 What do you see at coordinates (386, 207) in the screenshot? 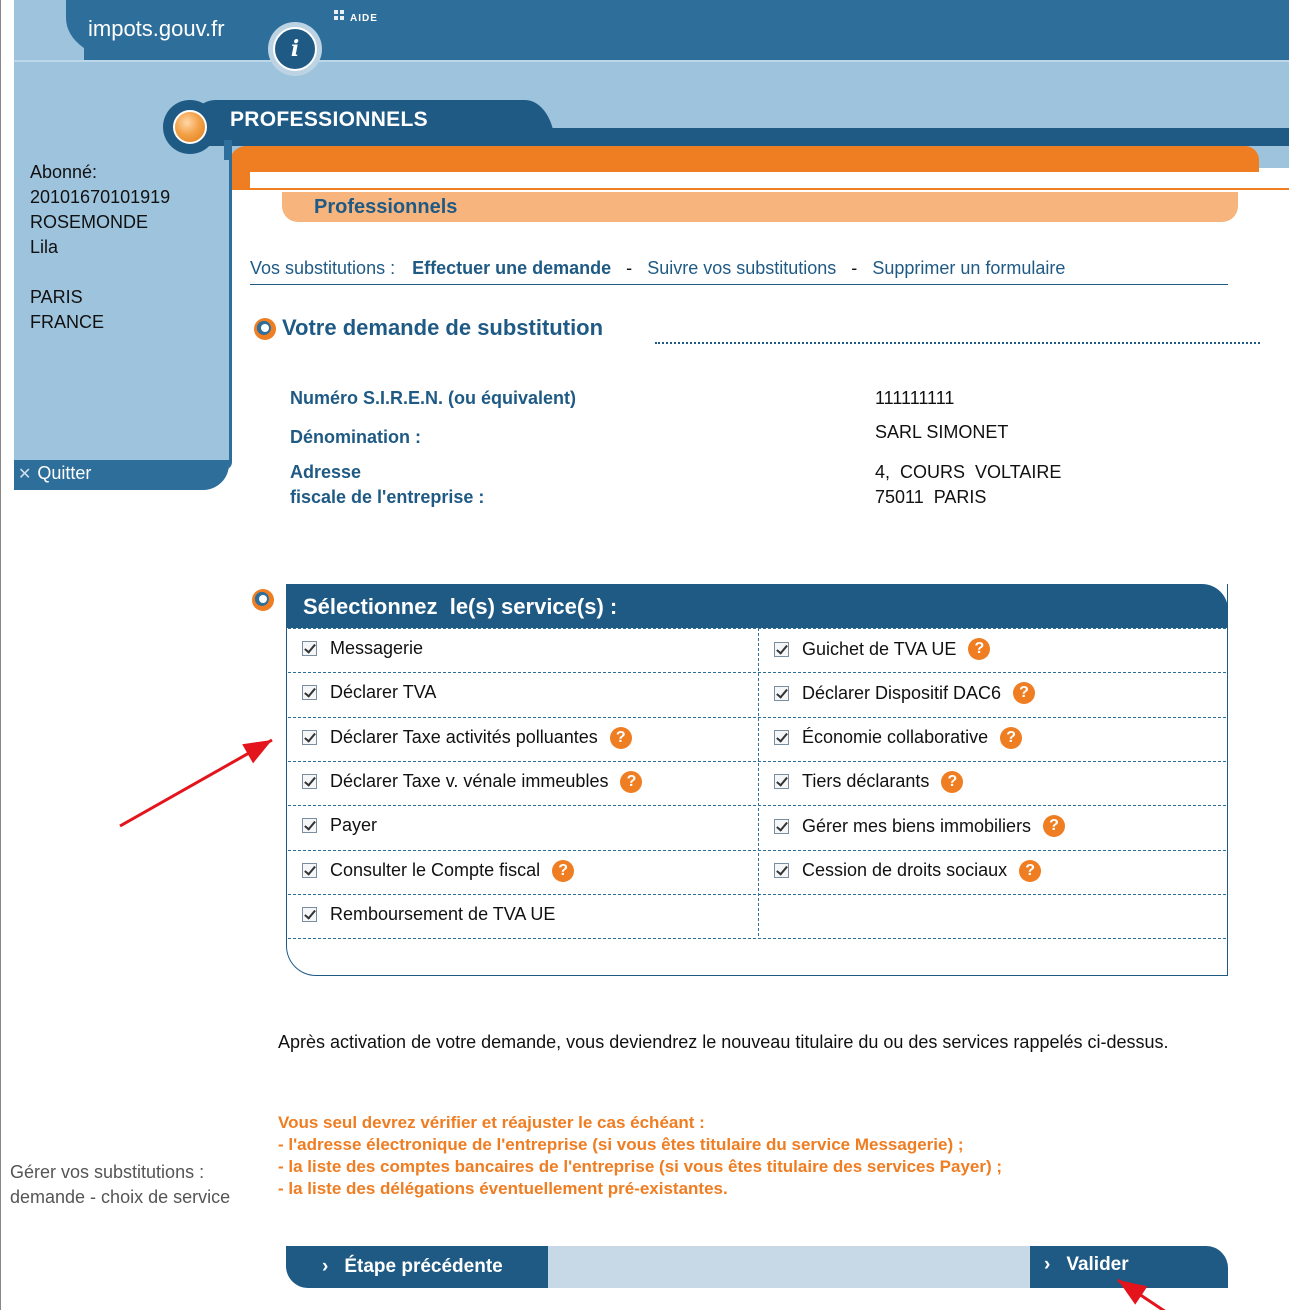
I see `page-subtitle: Professionnels` at bounding box center [386, 207].